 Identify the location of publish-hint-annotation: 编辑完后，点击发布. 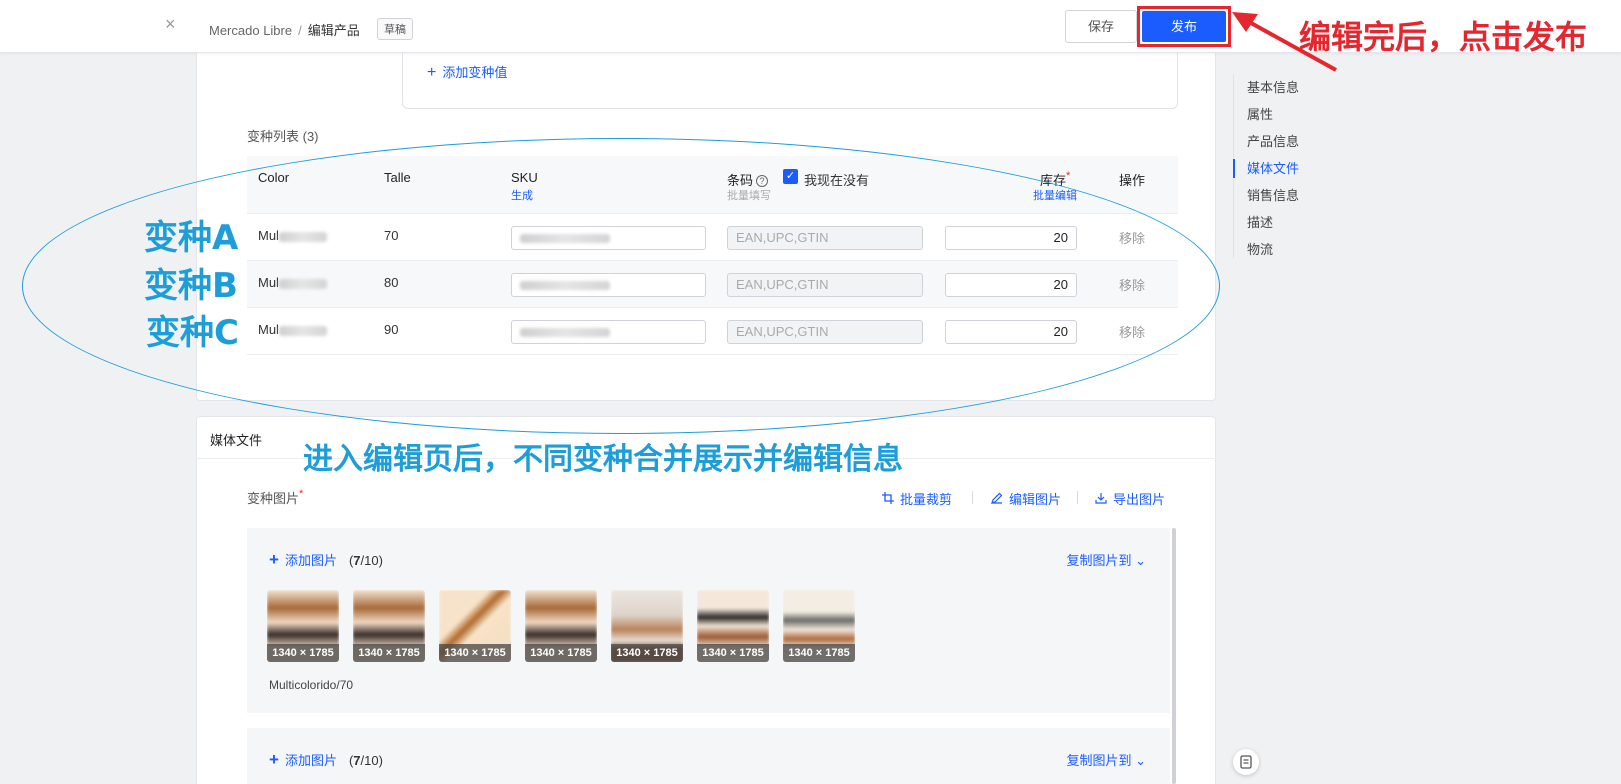
(1443, 37).